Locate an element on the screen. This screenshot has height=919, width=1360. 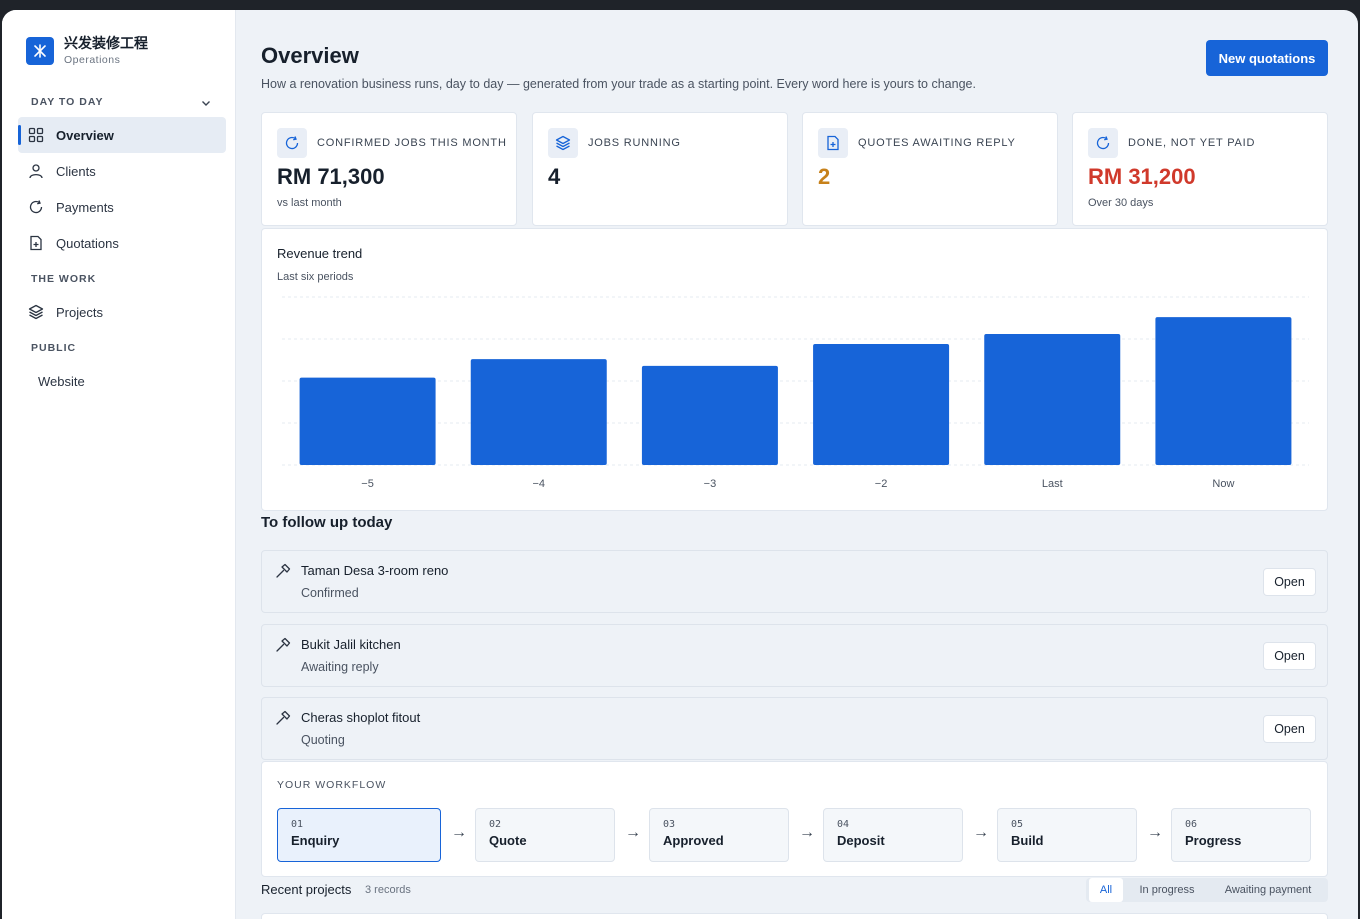
section-label-public: PUBLIC is located at coordinates (54, 348).